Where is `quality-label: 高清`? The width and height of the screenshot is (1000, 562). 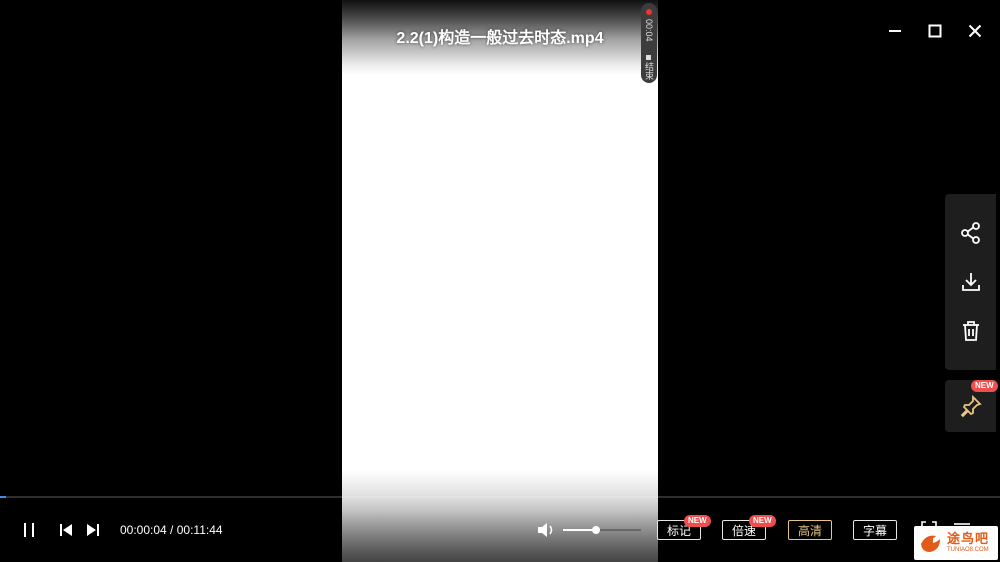 quality-label: 高清 is located at coordinates (809, 530).